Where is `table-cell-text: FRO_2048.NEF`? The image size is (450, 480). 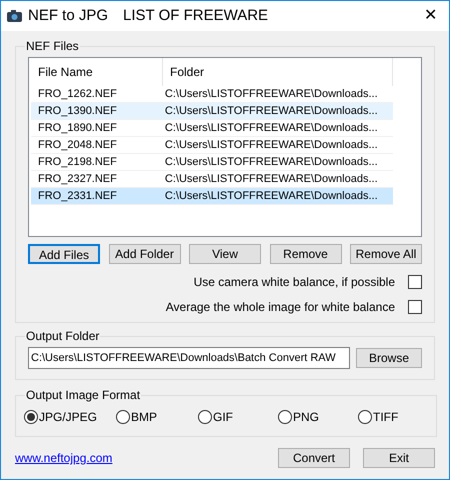 table-cell-text: FRO_2048.NEF is located at coordinates (77, 145).